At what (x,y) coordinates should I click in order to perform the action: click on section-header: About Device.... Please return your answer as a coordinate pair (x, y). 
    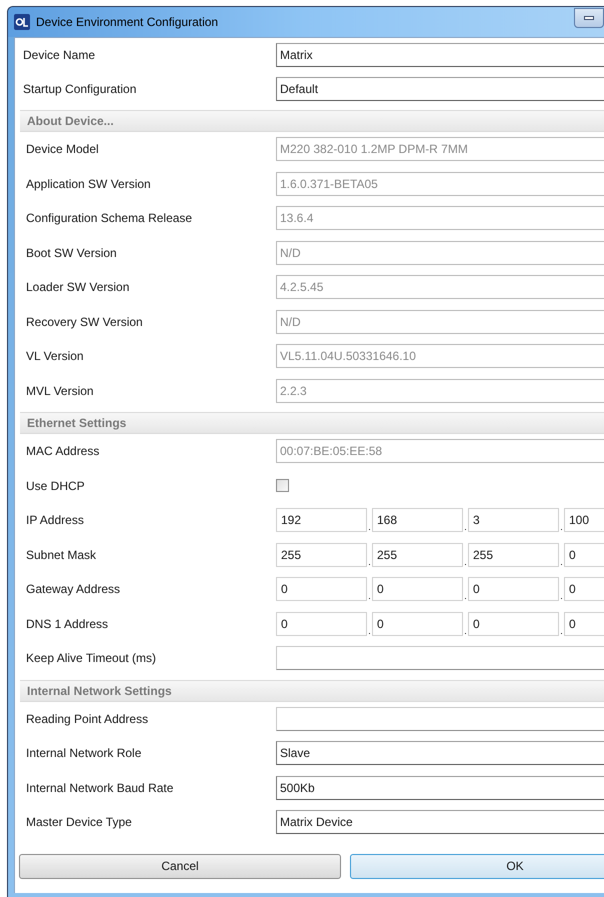
    Looking at the image, I should click on (312, 121).